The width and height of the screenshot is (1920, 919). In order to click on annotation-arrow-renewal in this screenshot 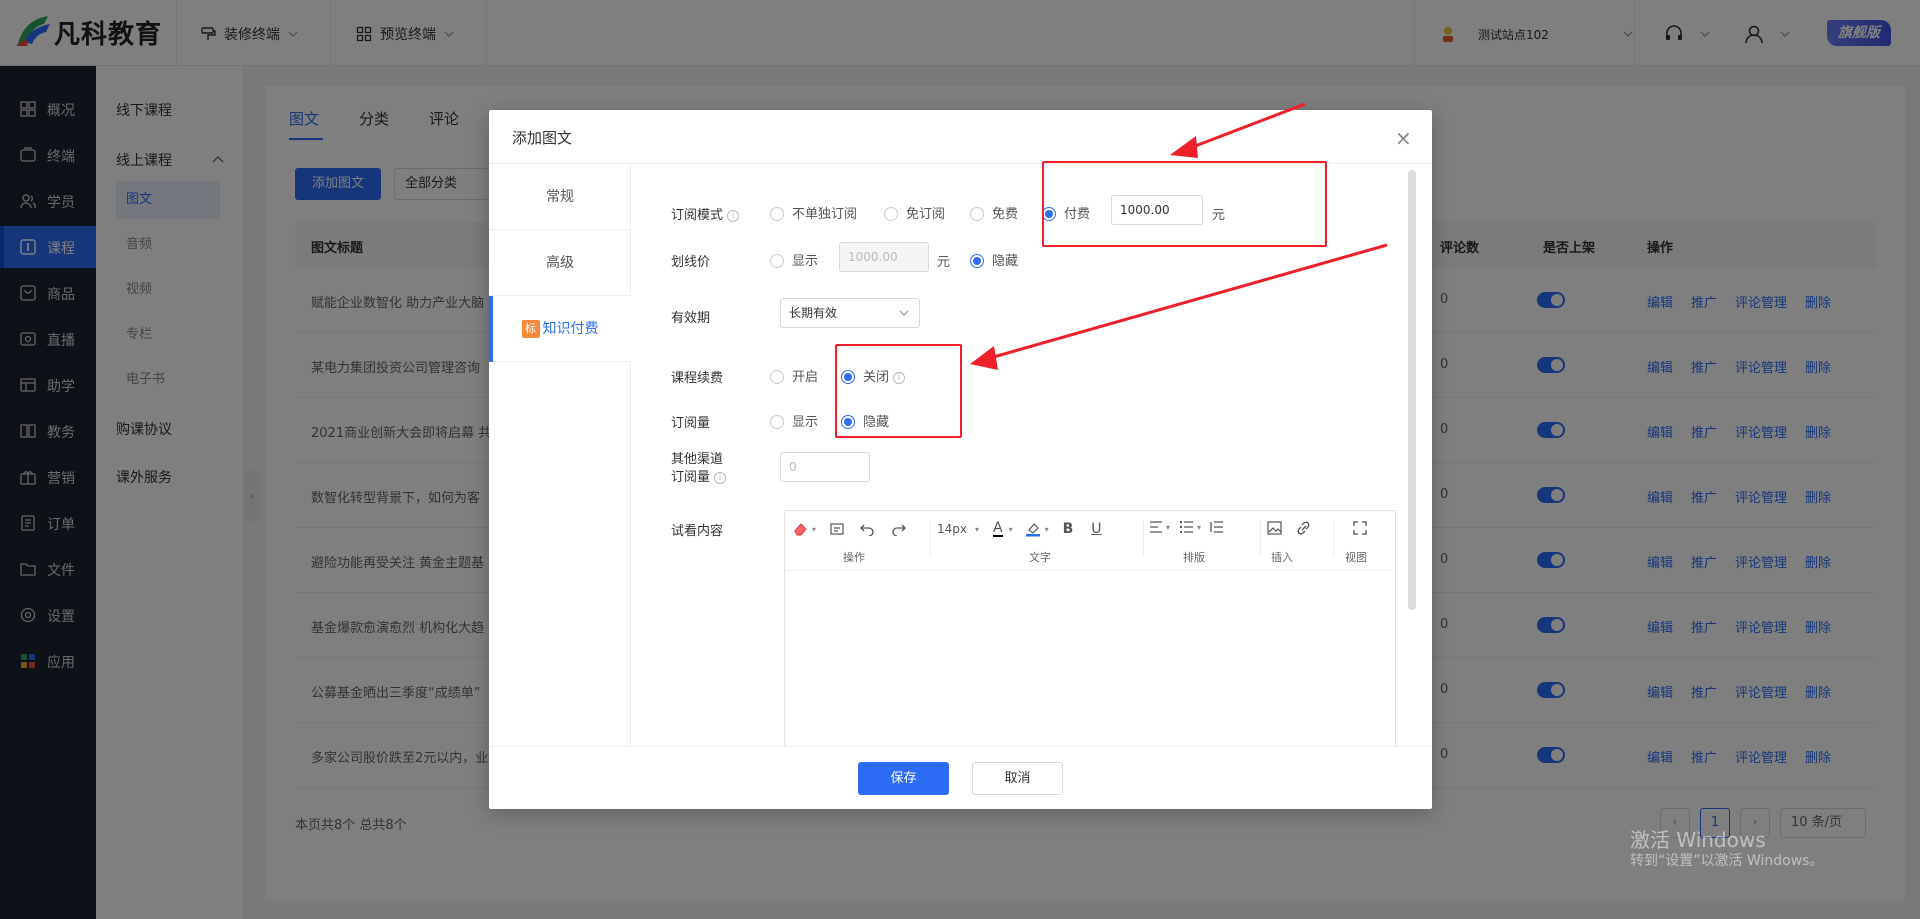, I will do `click(1179, 306)`.